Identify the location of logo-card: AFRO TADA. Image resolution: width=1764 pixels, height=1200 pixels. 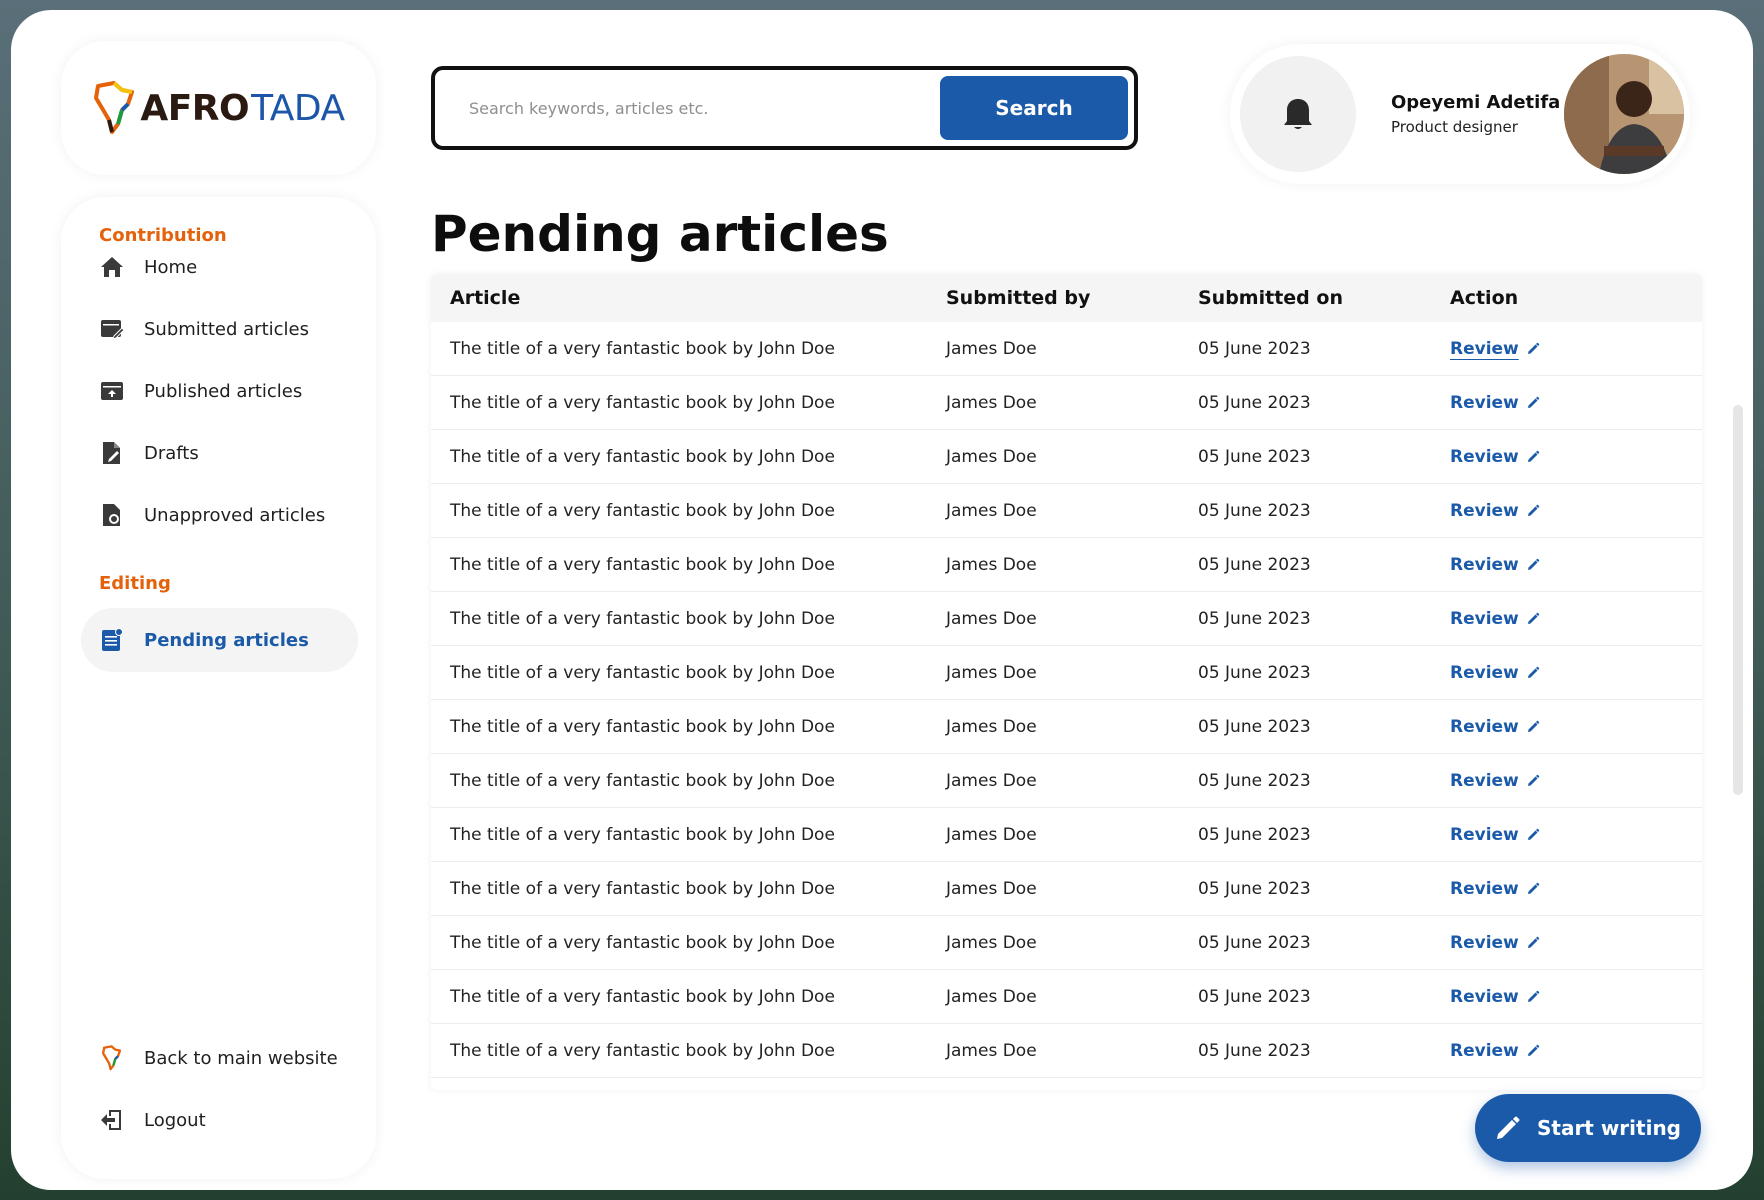
(218, 108).